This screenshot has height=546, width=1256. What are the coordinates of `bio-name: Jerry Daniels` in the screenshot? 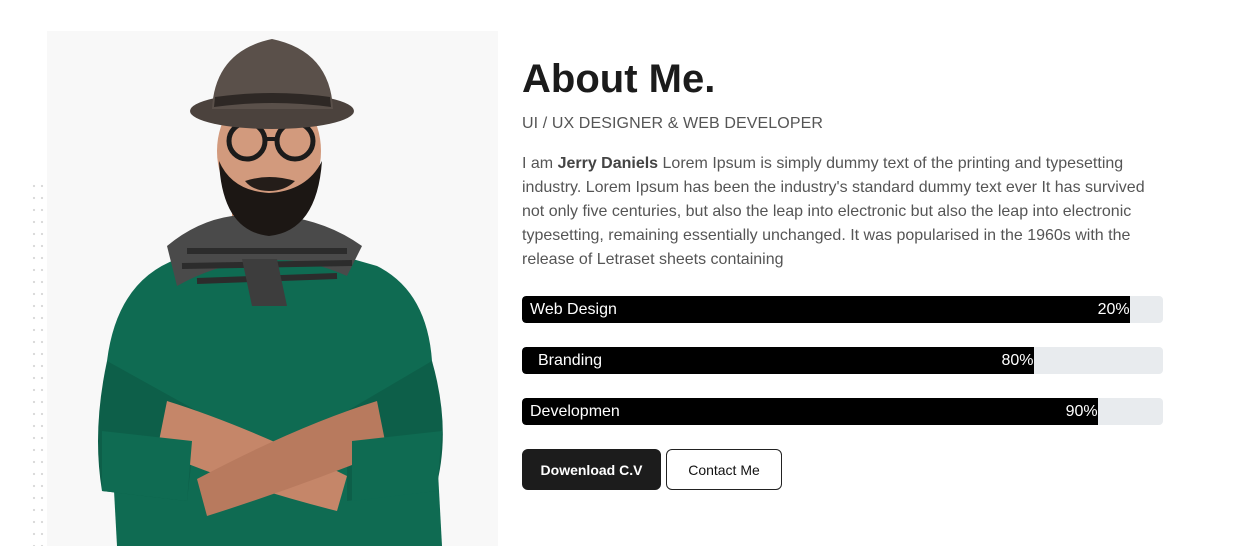 It's located at (608, 163).